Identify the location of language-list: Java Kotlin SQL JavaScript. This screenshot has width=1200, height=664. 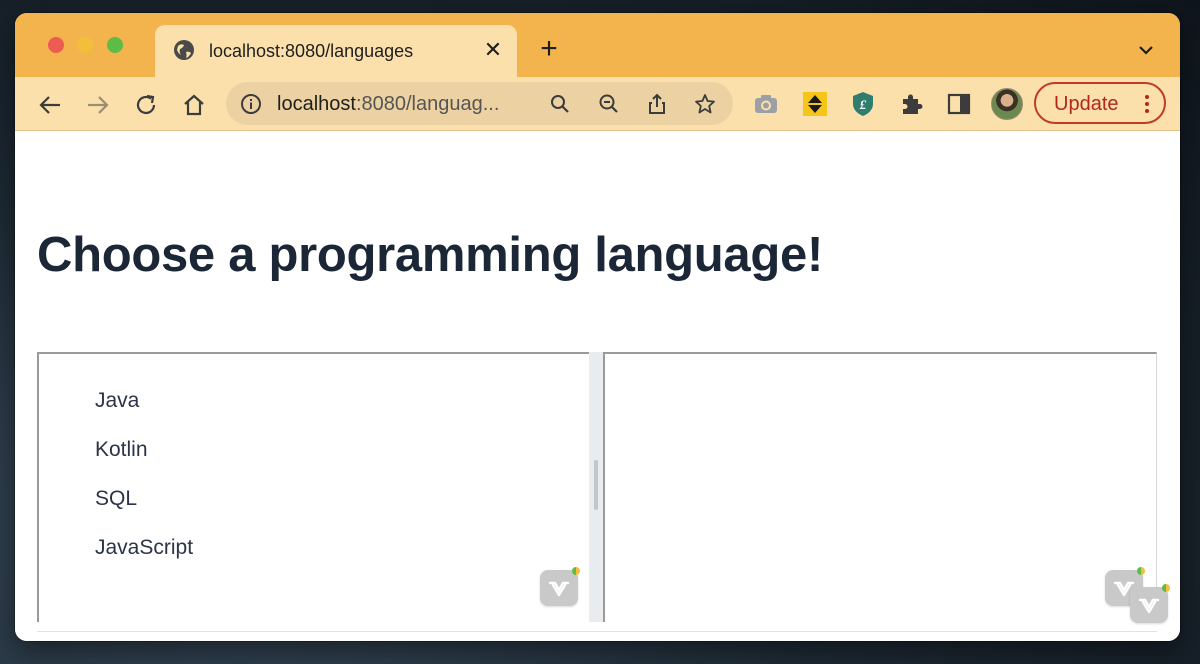
(144, 480).